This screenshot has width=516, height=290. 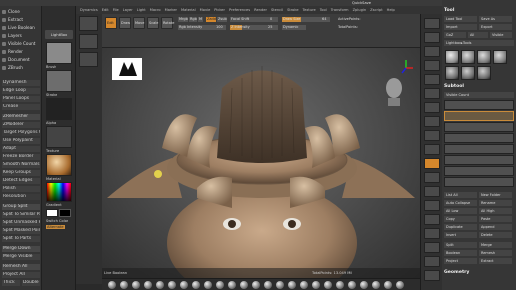 What do you see at coordinates (59, 137) in the screenshot?
I see `texture-thumbnail` at bounding box center [59, 137].